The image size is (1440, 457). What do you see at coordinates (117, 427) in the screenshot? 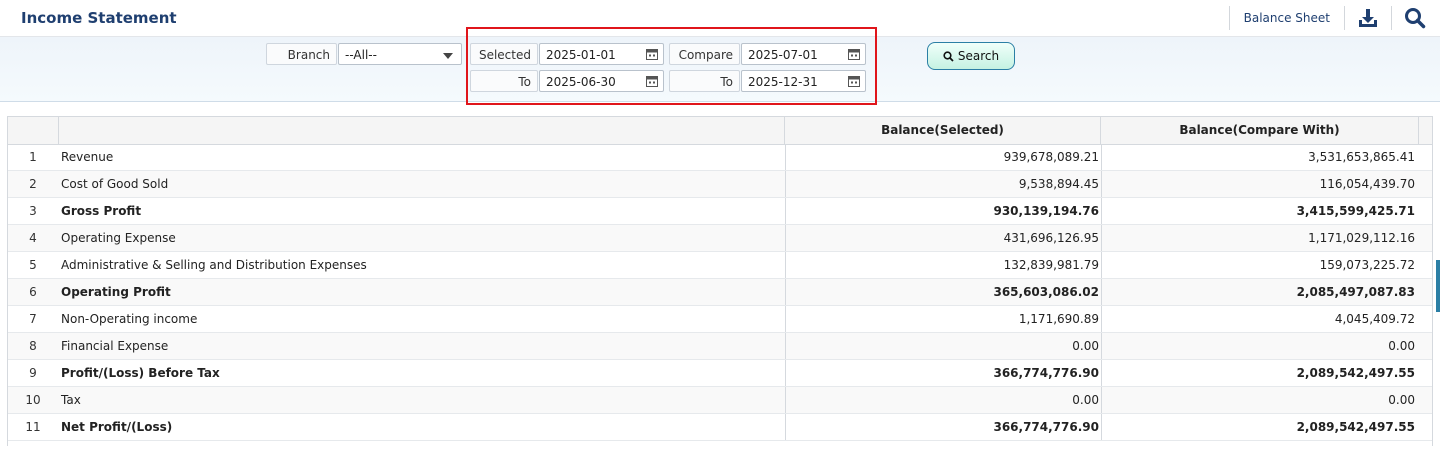
I see `account-name: Net Profit/(Loss)` at bounding box center [117, 427].